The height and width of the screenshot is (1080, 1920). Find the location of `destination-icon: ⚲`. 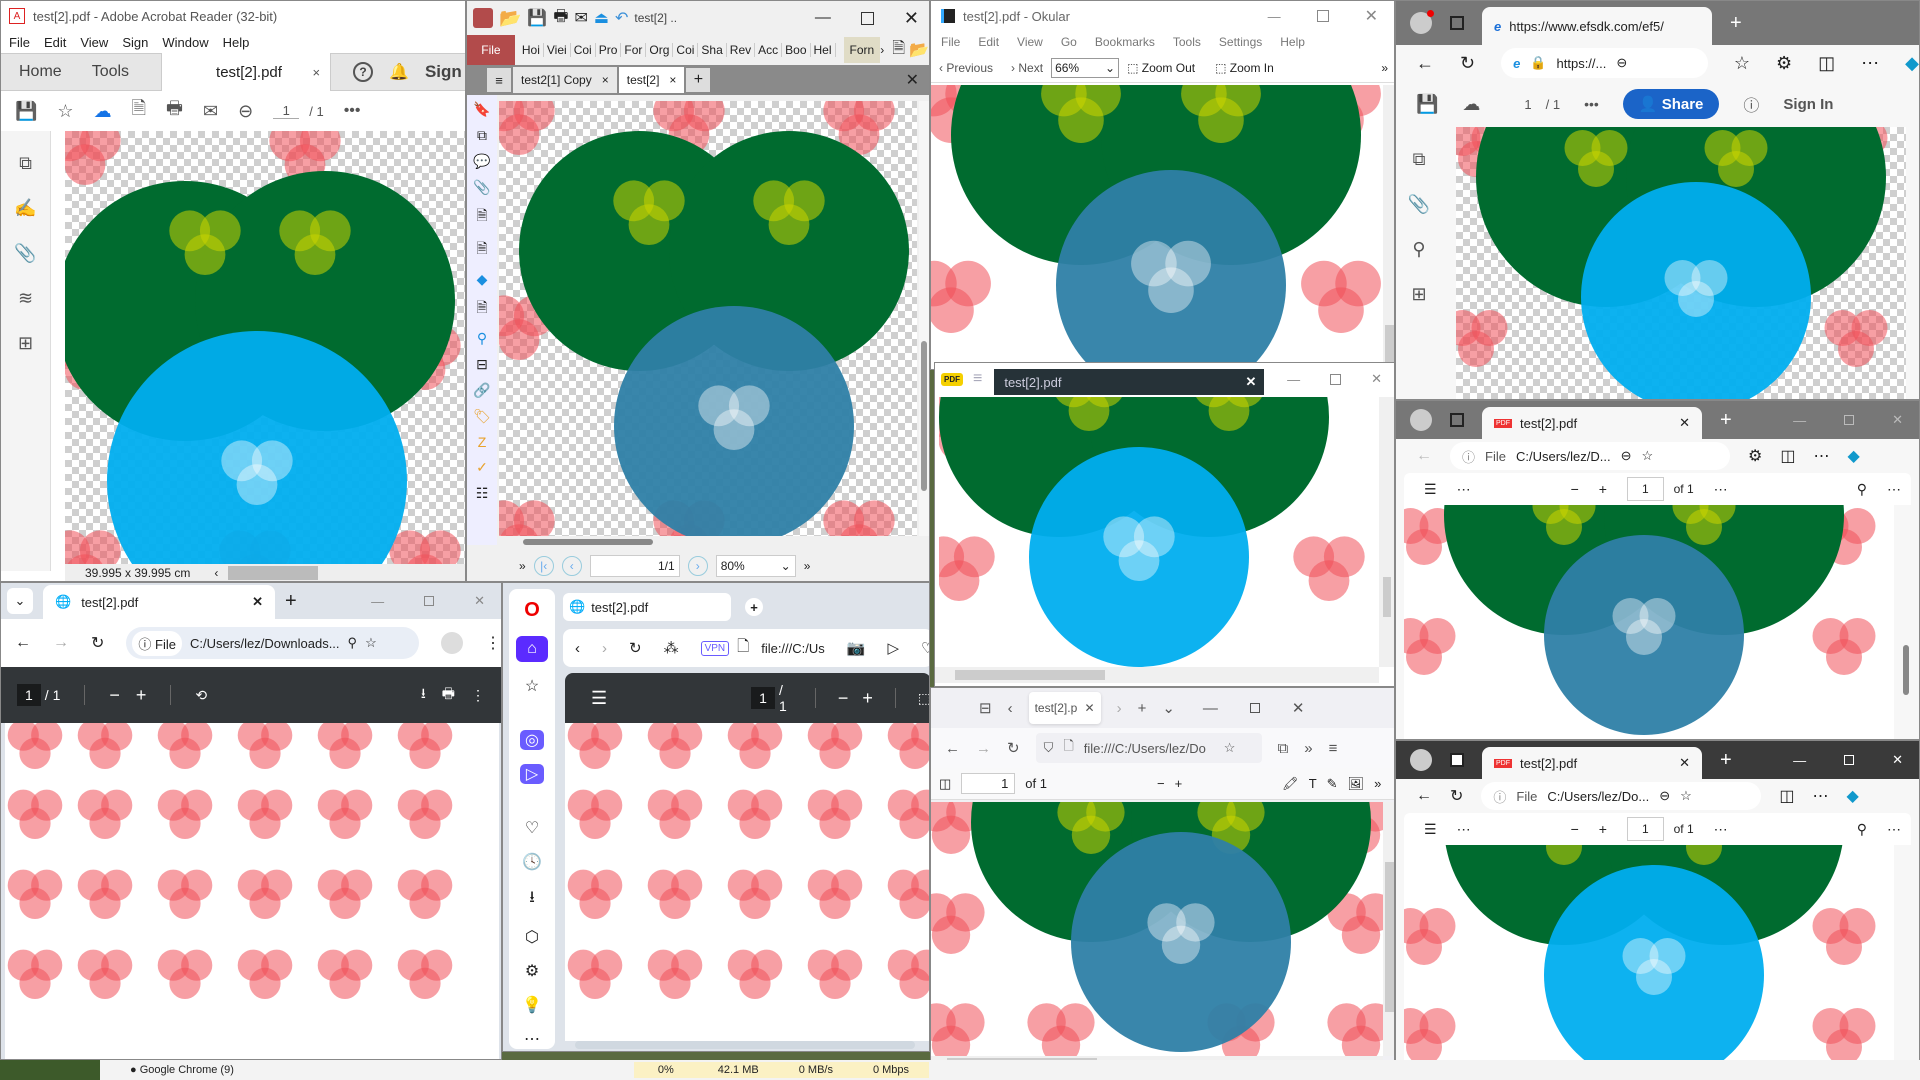

destination-icon: ⚲ is located at coordinates (482, 338).